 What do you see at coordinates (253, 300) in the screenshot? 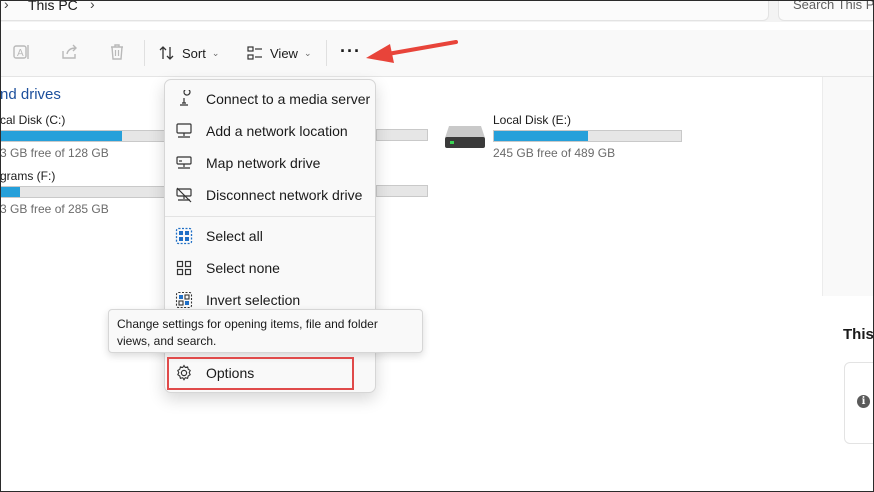
I see `menu-item-label: Invert selection` at bounding box center [253, 300].